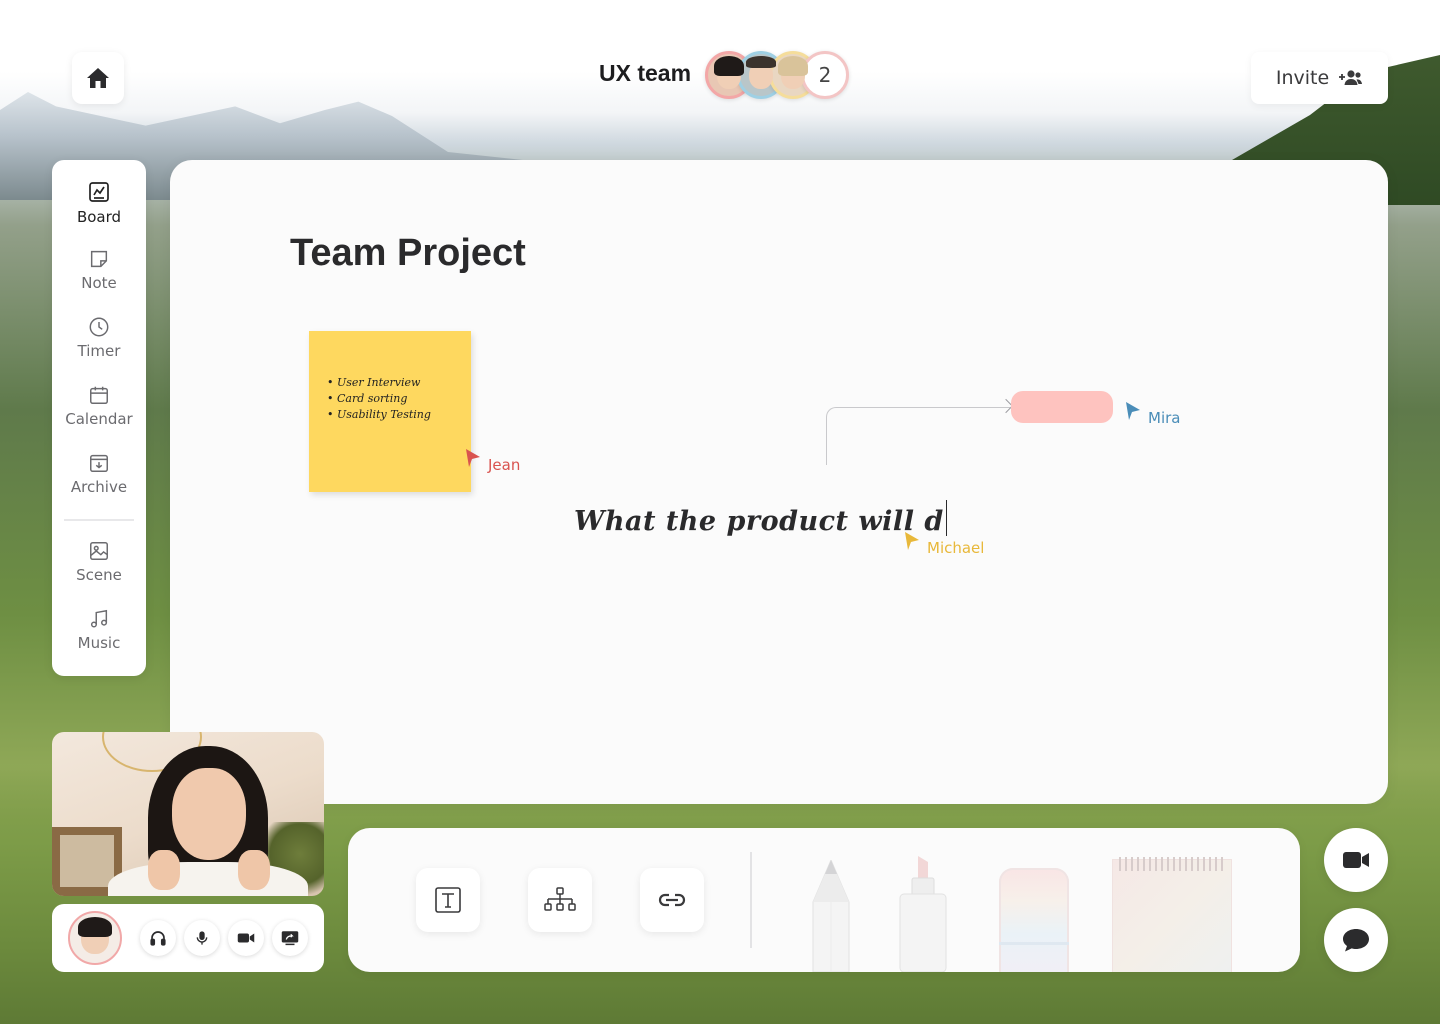  What do you see at coordinates (394, 383) in the screenshot?
I see `list-item: User Interview` at bounding box center [394, 383].